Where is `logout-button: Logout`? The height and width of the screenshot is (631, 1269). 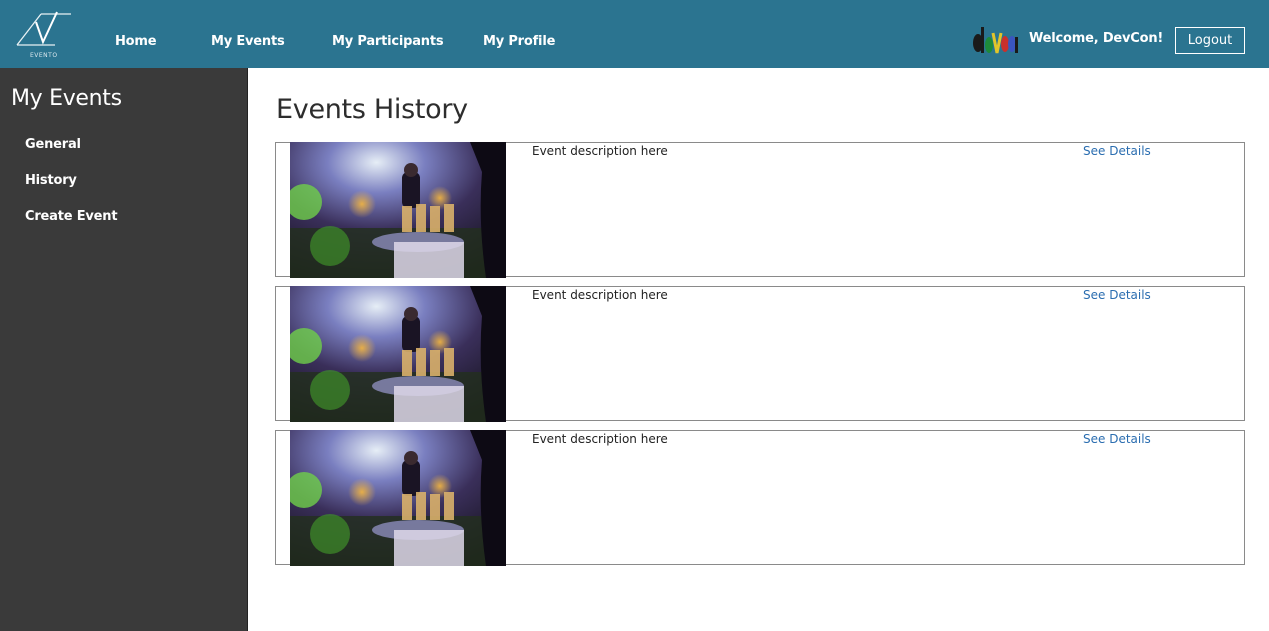 logout-button: Logout is located at coordinates (1210, 40).